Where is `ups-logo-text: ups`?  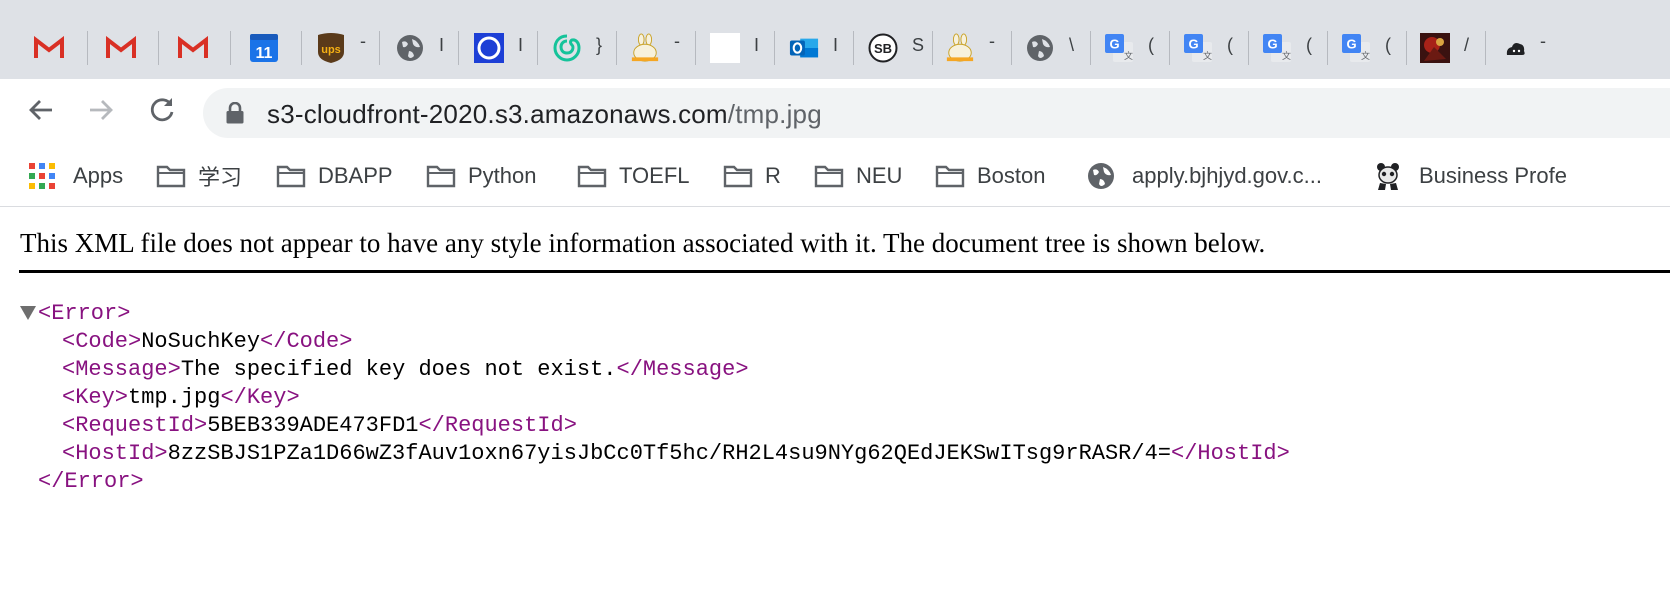
ups-logo-text: ups is located at coordinates (331, 50).